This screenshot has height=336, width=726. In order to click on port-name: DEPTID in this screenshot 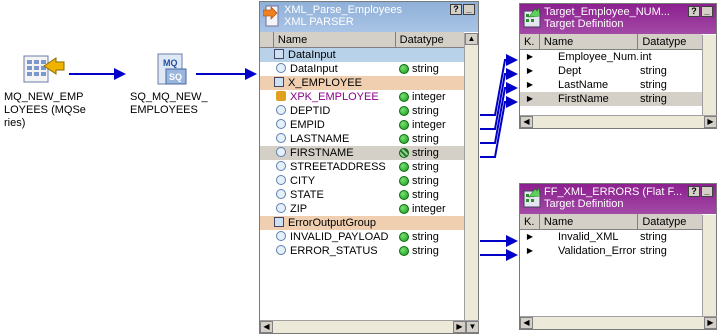, I will do `click(310, 111)`.